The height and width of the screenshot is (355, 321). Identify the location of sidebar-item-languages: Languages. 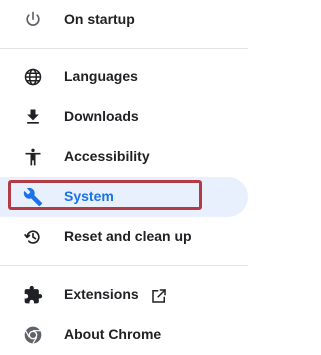
(124, 77).